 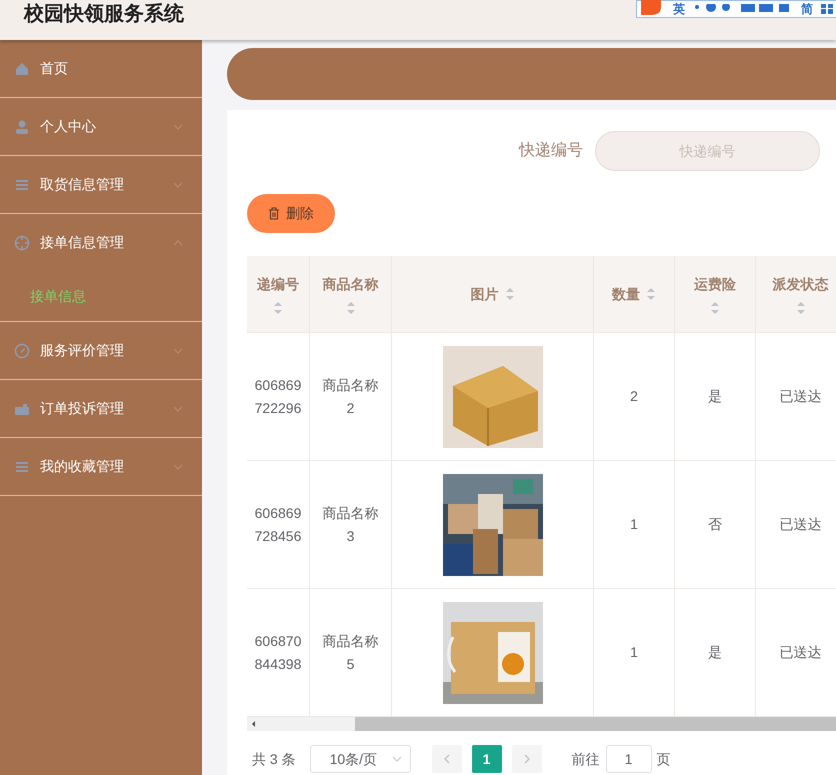 I want to click on ime-tool-icon, so click(x=713, y=9).